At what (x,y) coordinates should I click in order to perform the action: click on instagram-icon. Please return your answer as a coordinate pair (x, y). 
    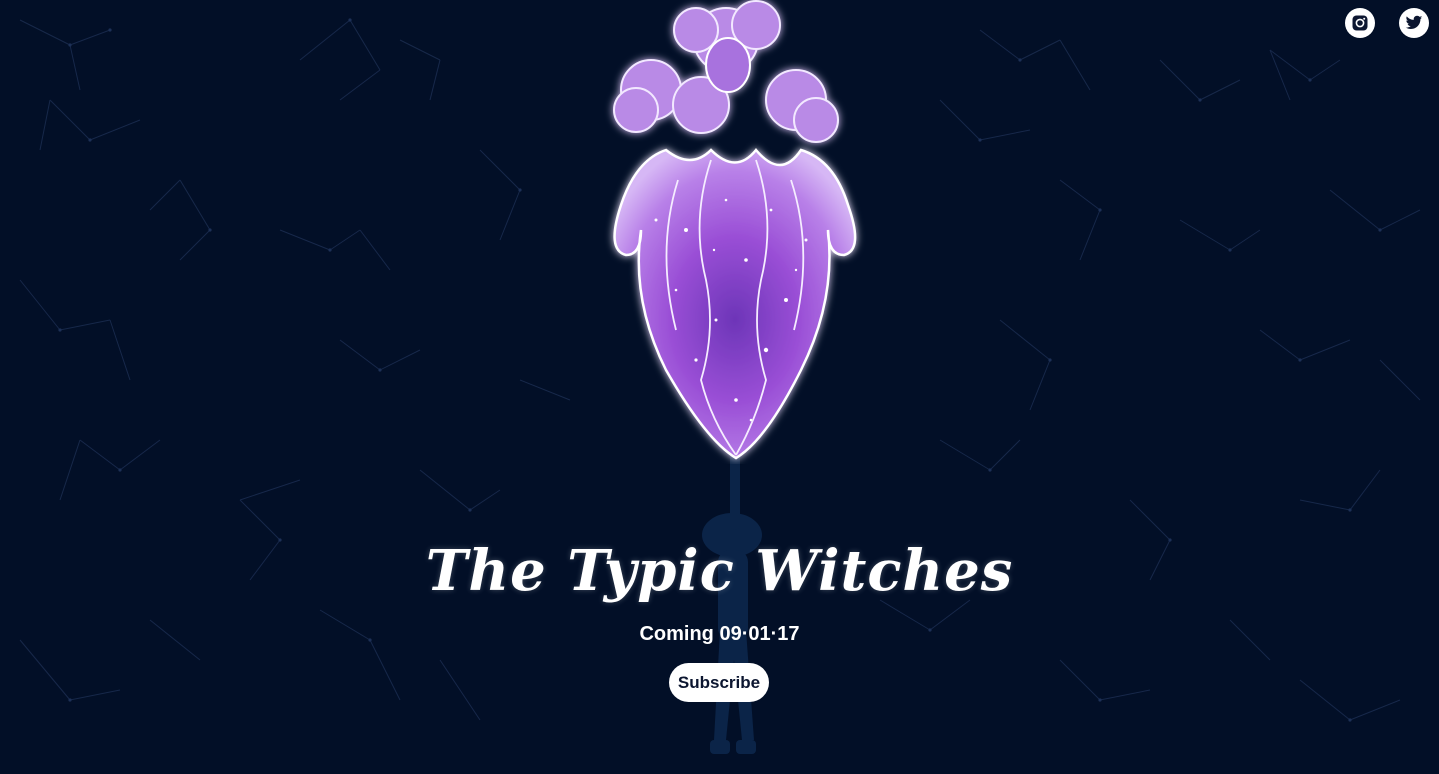
    Looking at the image, I should click on (1360, 23).